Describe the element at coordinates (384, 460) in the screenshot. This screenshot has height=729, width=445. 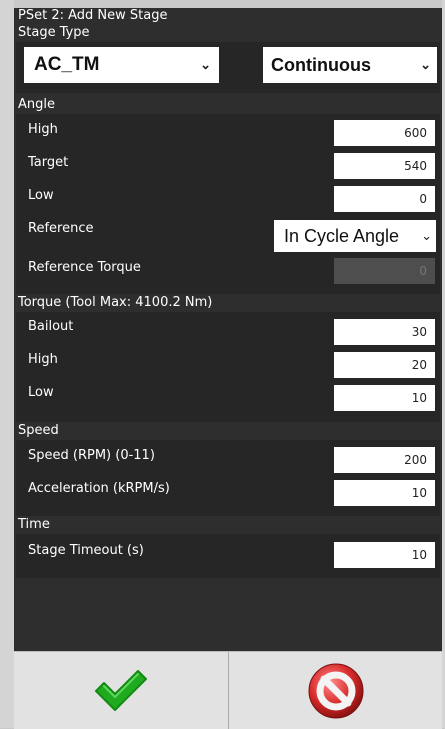
I see `speed-rpm-input: 200` at that location.